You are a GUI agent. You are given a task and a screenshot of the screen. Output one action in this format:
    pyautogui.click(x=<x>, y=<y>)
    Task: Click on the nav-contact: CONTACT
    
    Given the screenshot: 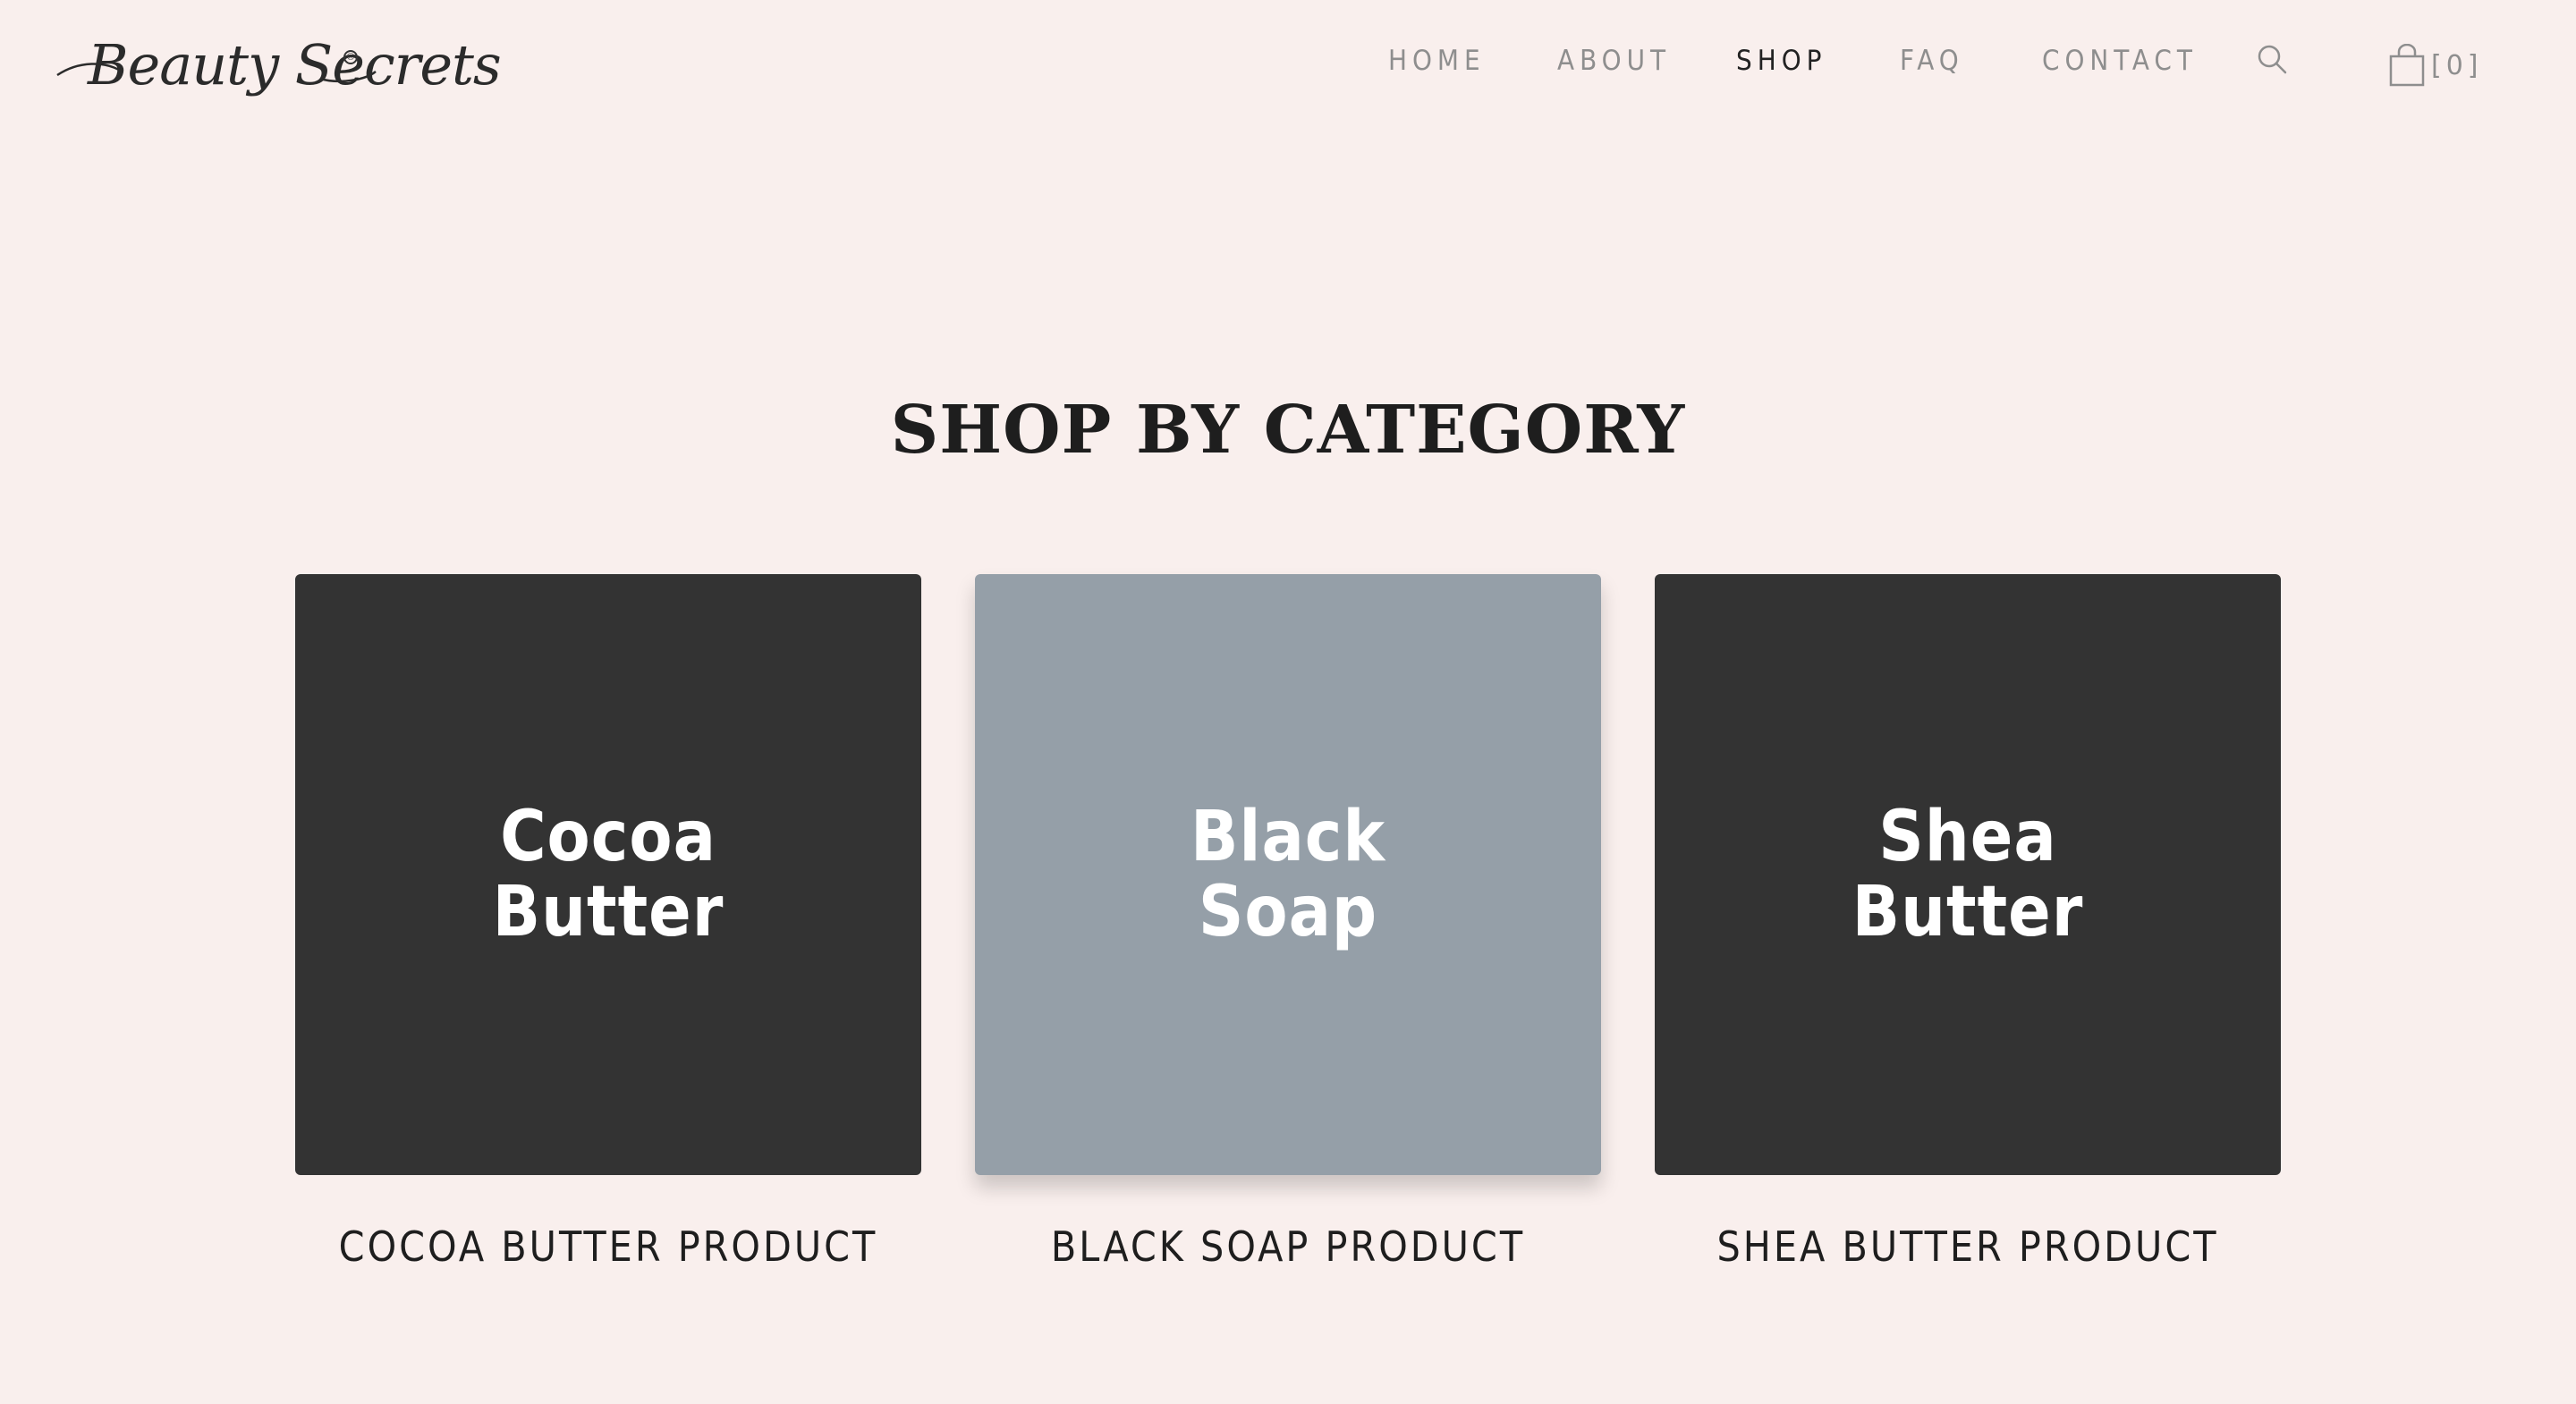 What is the action you would take?
    pyautogui.click(x=2120, y=61)
    